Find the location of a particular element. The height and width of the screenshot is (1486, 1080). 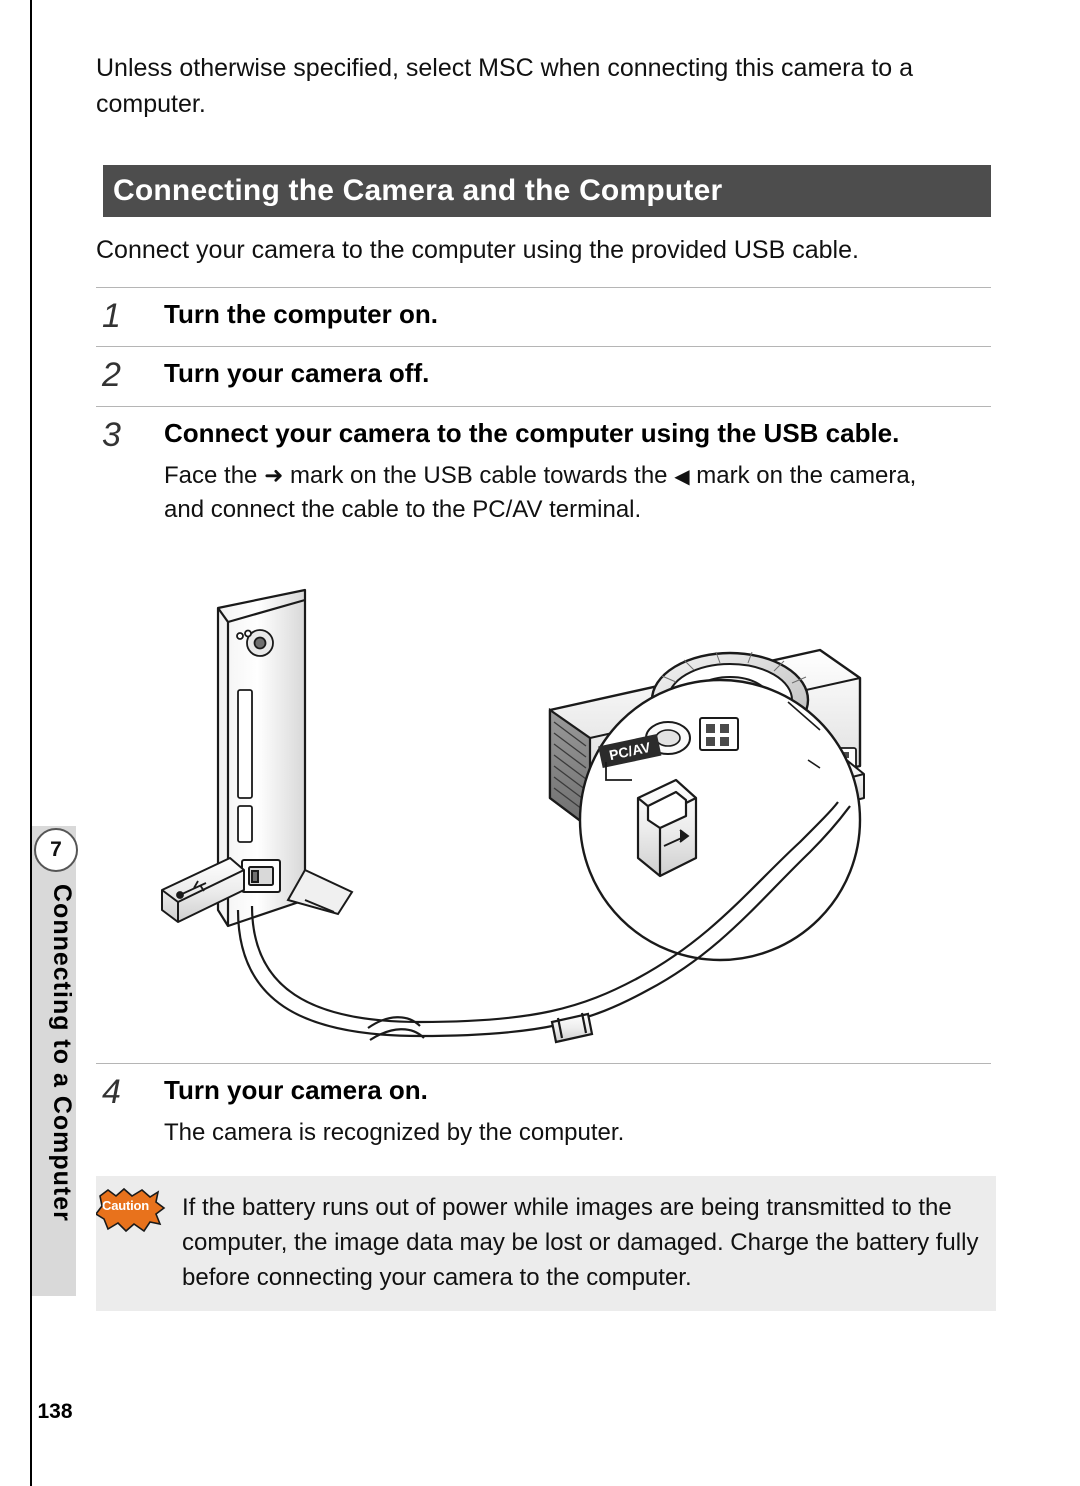

page-left-margin is located at coordinates (15, 743).